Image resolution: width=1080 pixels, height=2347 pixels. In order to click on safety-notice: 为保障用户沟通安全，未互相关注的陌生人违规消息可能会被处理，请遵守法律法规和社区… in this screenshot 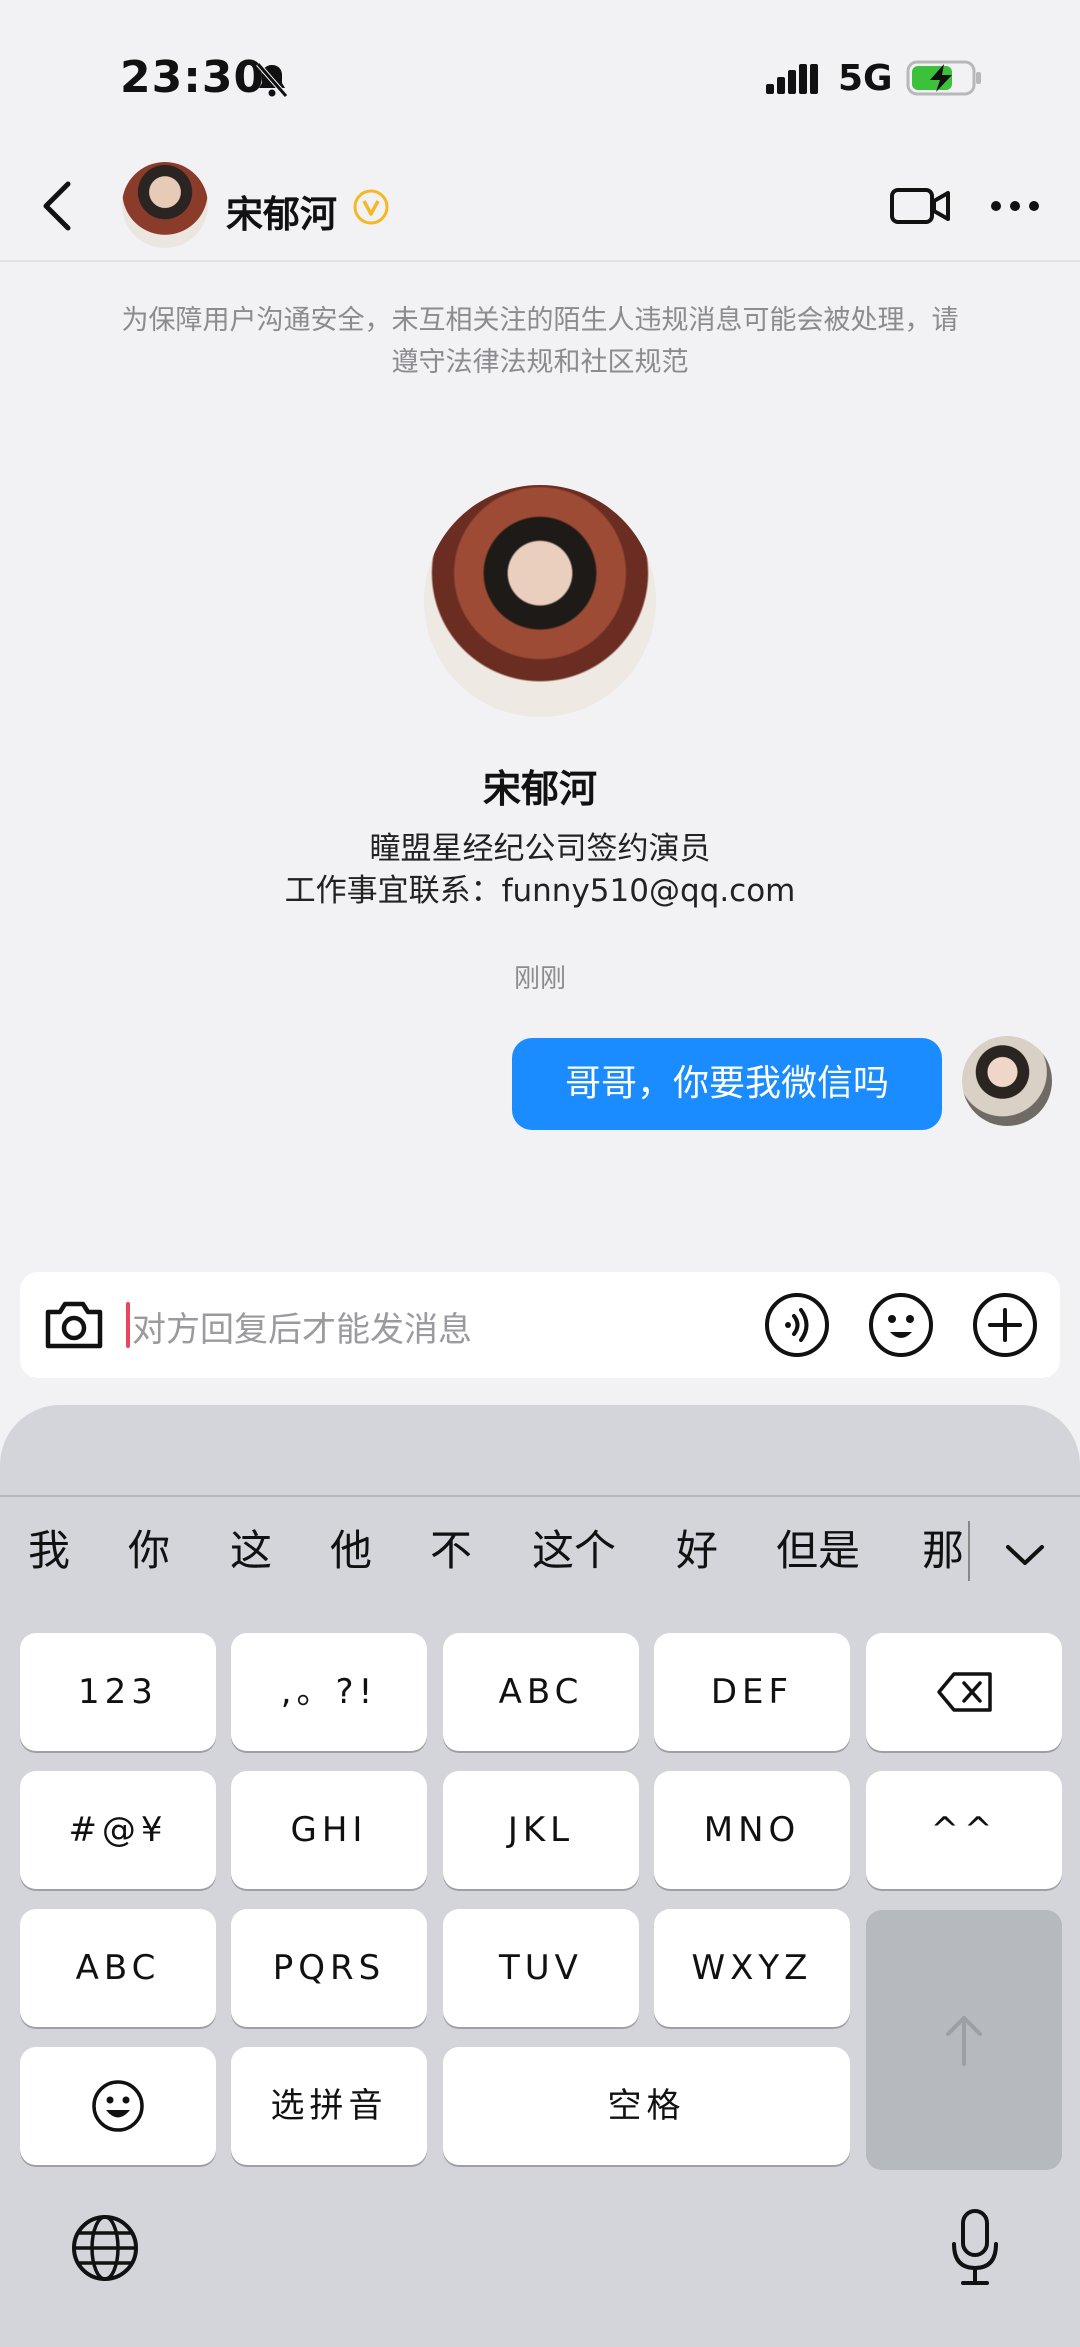, I will do `click(540, 341)`.